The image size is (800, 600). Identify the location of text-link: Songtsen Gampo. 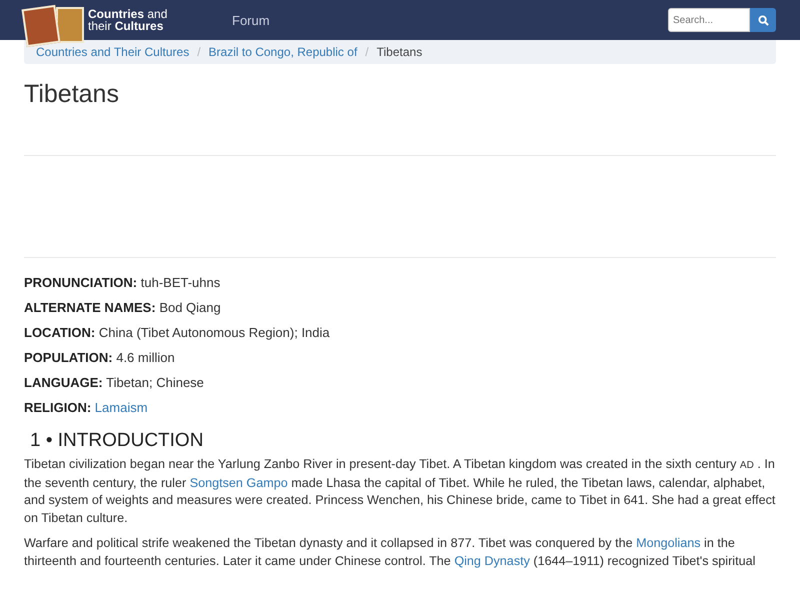
(239, 483).